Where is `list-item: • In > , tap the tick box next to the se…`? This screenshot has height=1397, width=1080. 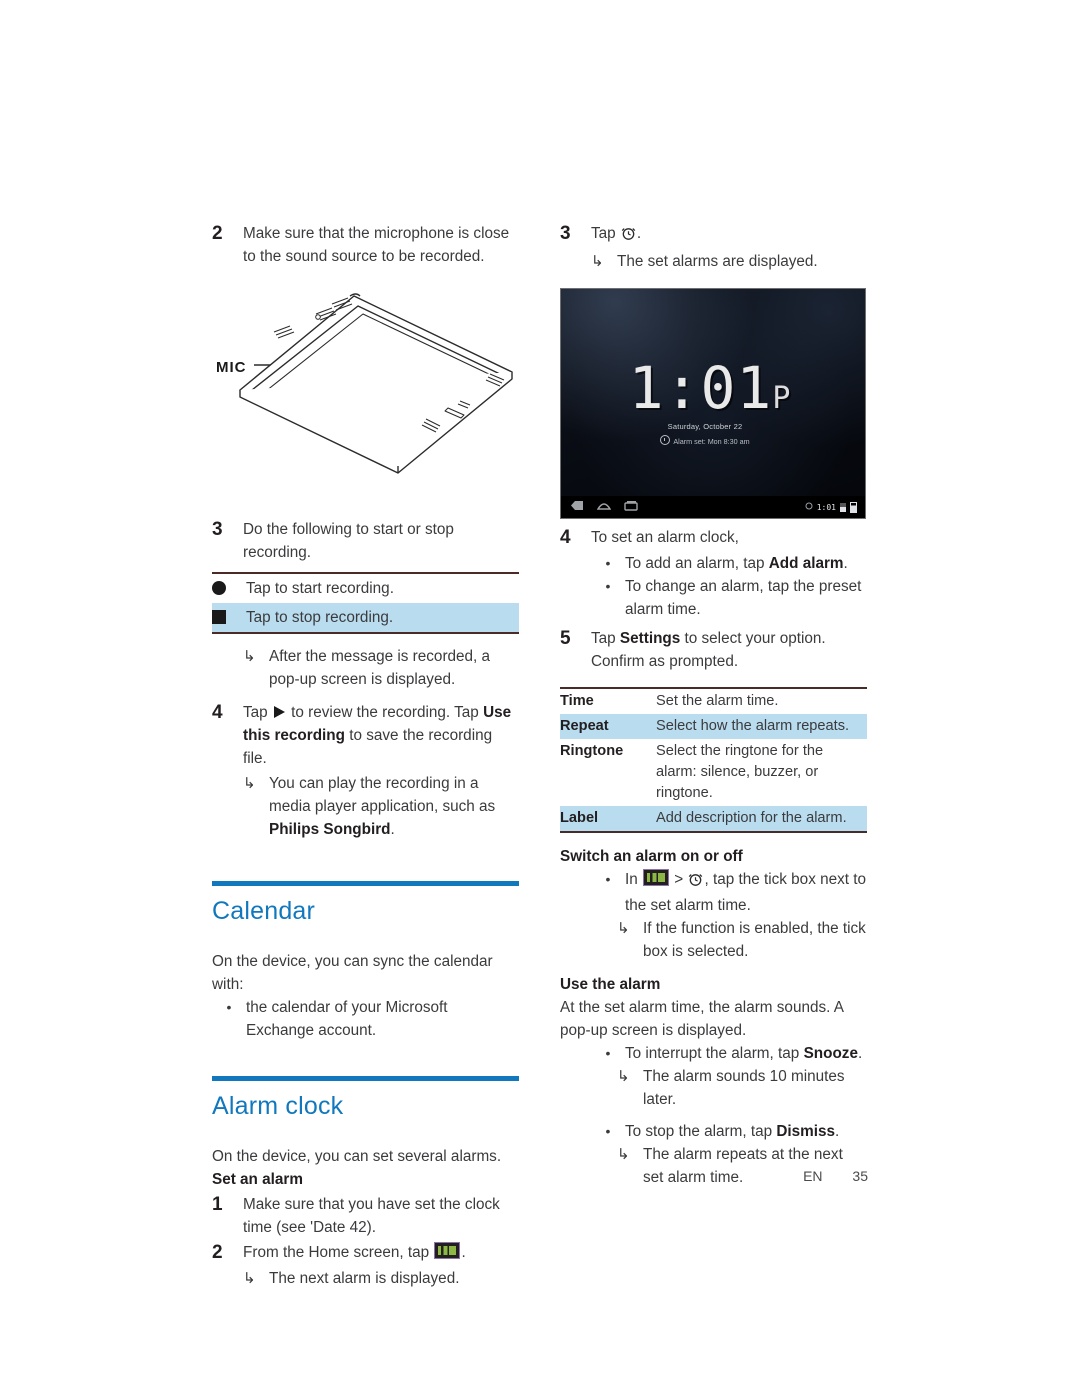 list-item: • In > , tap the tick box next to the se… is located at coordinates (729, 892).